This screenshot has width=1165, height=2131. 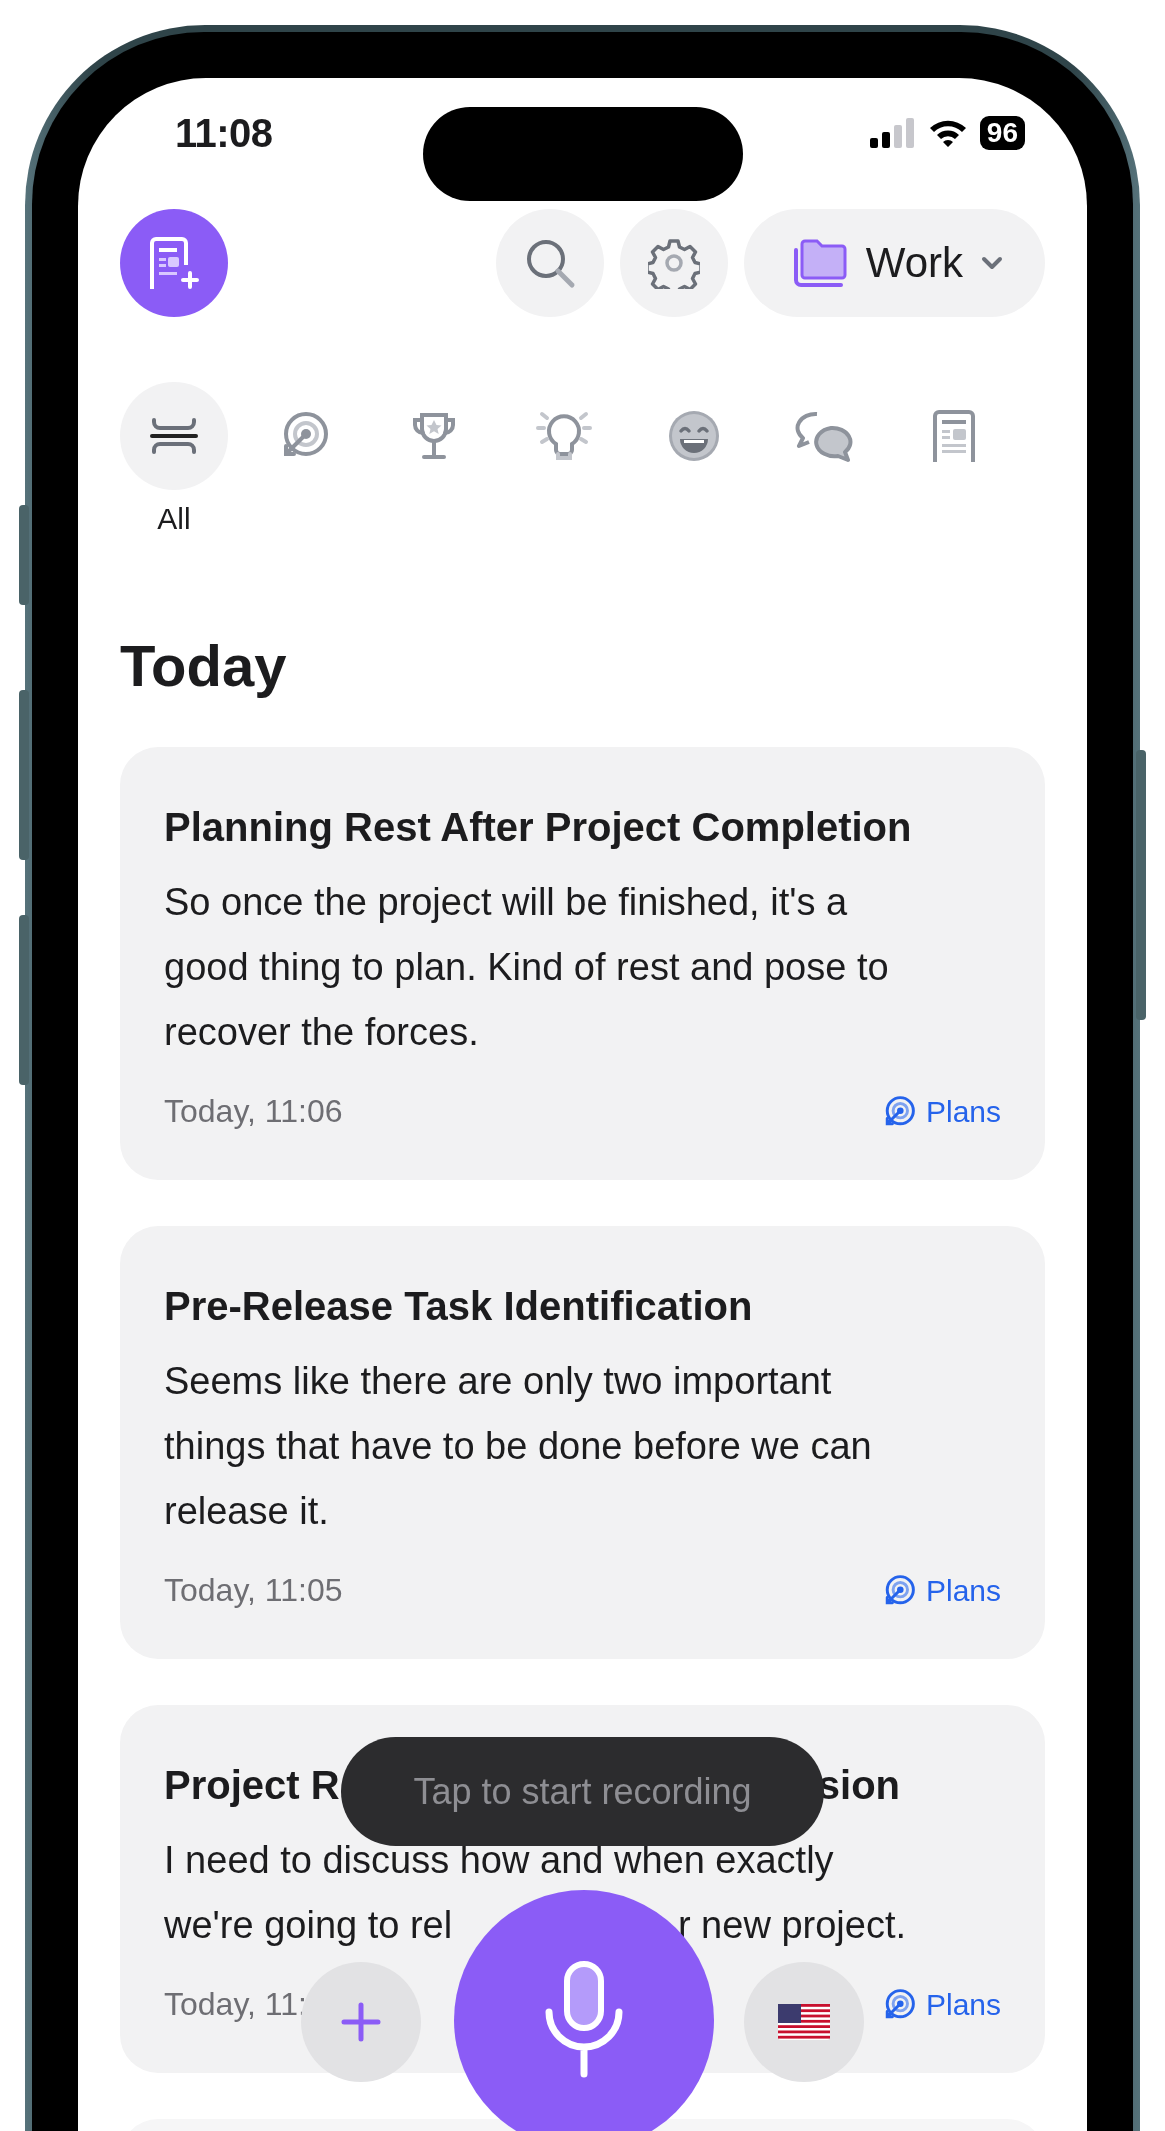 I want to click on note-title: Pre-Release Task Identification, so click(x=458, y=1306).